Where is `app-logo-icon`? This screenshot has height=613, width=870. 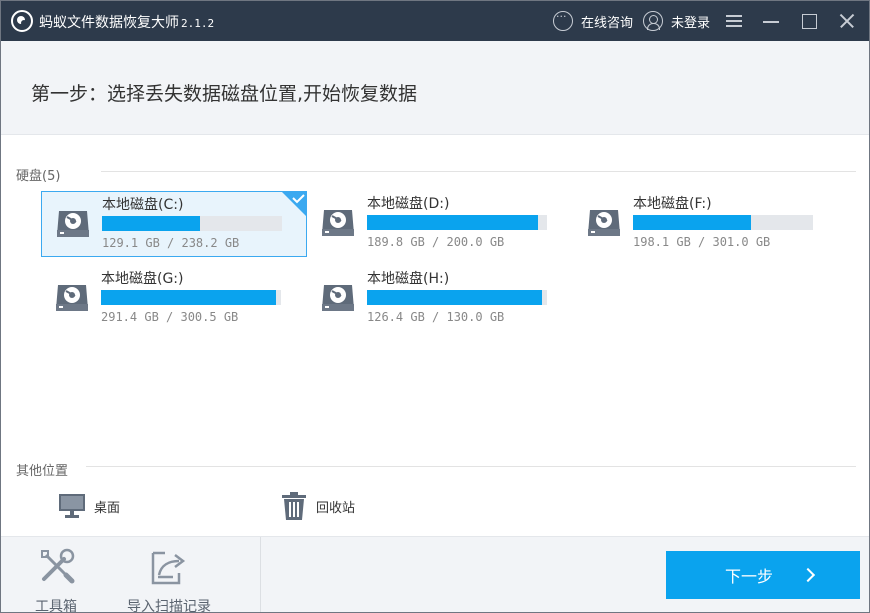 app-logo-icon is located at coordinates (22, 21).